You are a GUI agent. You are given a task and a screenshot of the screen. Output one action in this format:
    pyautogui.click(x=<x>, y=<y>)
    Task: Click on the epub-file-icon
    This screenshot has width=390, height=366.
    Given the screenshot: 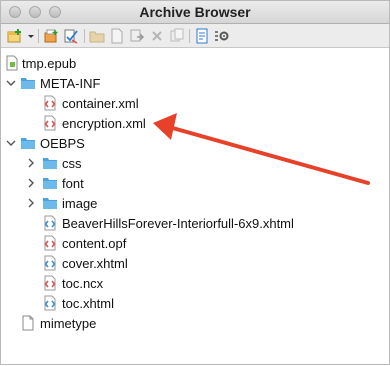 What is the action you would take?
    pyautogui.click(x=12, y=63)
    